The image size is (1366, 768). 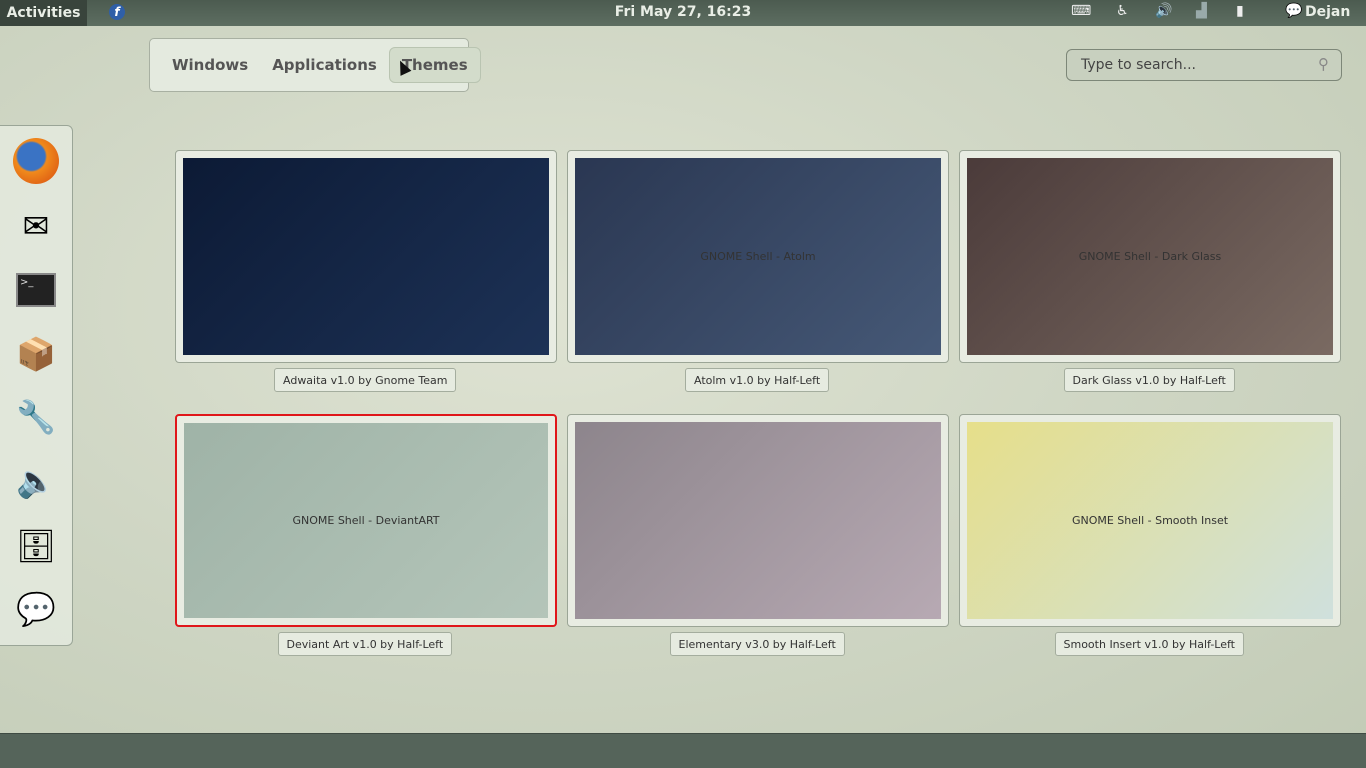 I want to click on theme-preview-text: GNOME Shell - Atolm, so click(x=758, y=256).